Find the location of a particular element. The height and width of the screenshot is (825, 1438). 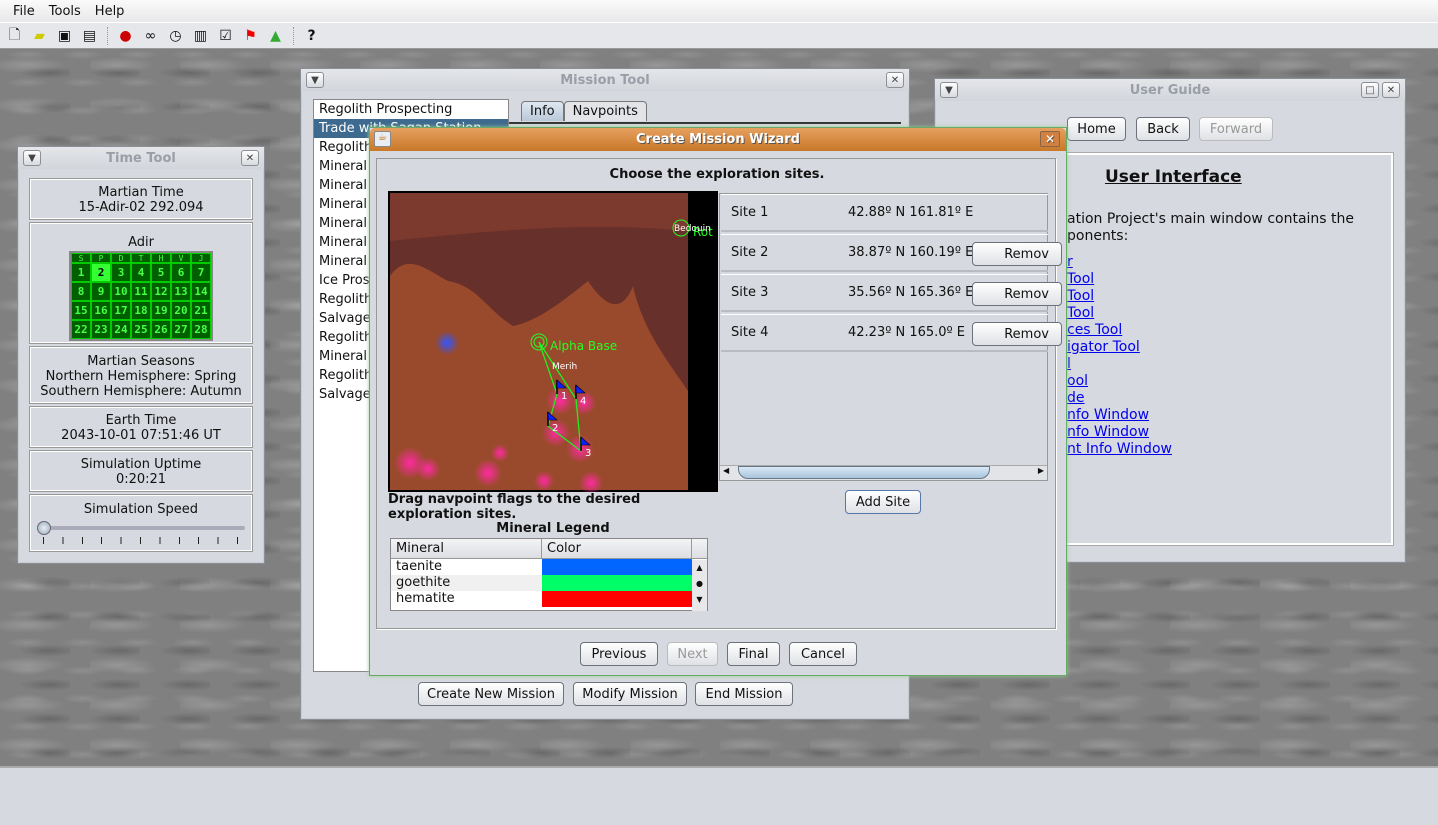

calendar-day: 9 is located at coordinates (101, 291).